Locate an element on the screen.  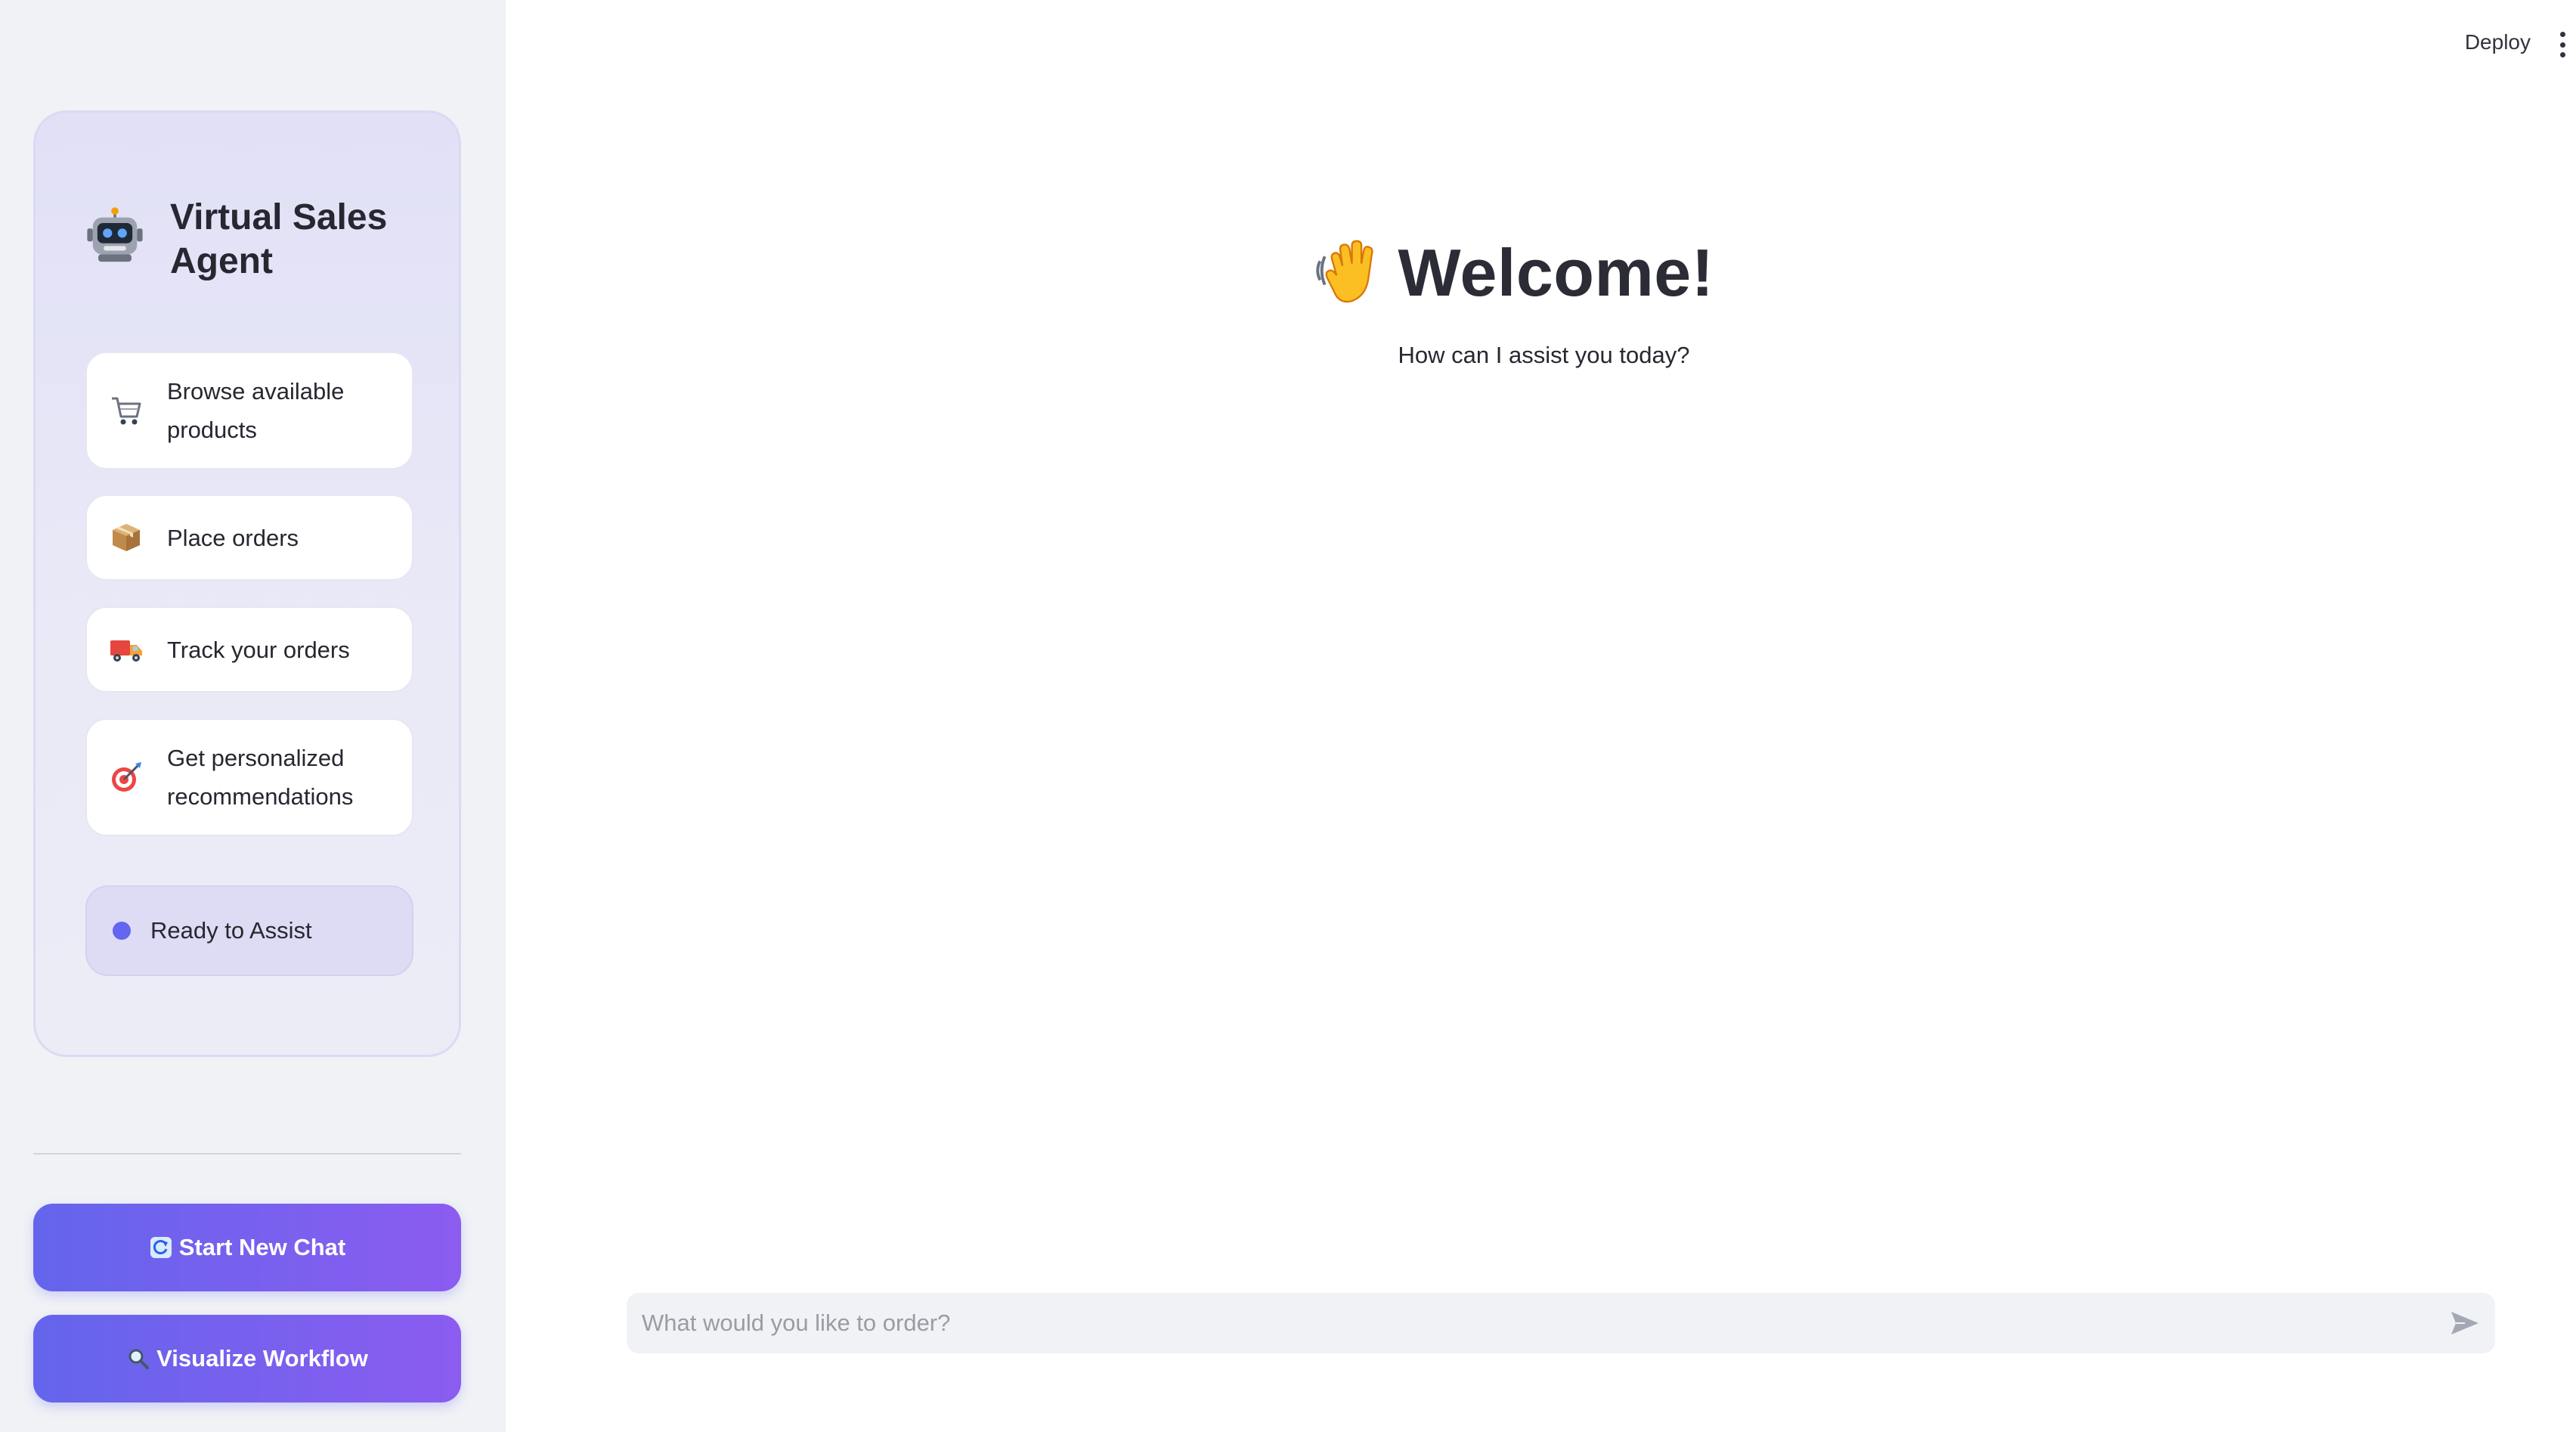
robot-icon is located at coordinates (115, 235).